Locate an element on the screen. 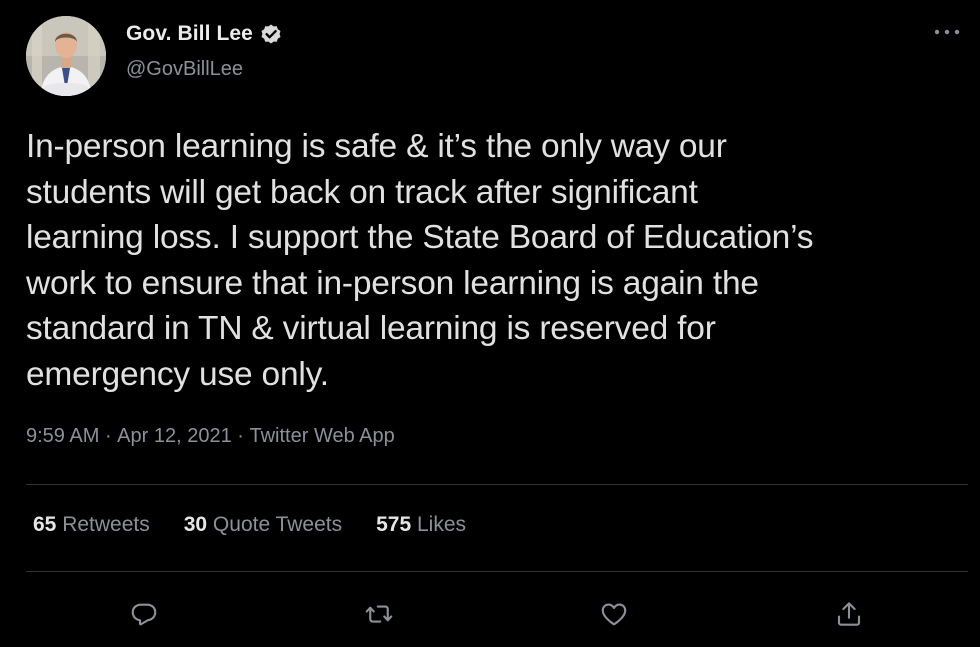 This screenshot has width=980, height=647. avatar-photo is located at coordinates (66, 56).